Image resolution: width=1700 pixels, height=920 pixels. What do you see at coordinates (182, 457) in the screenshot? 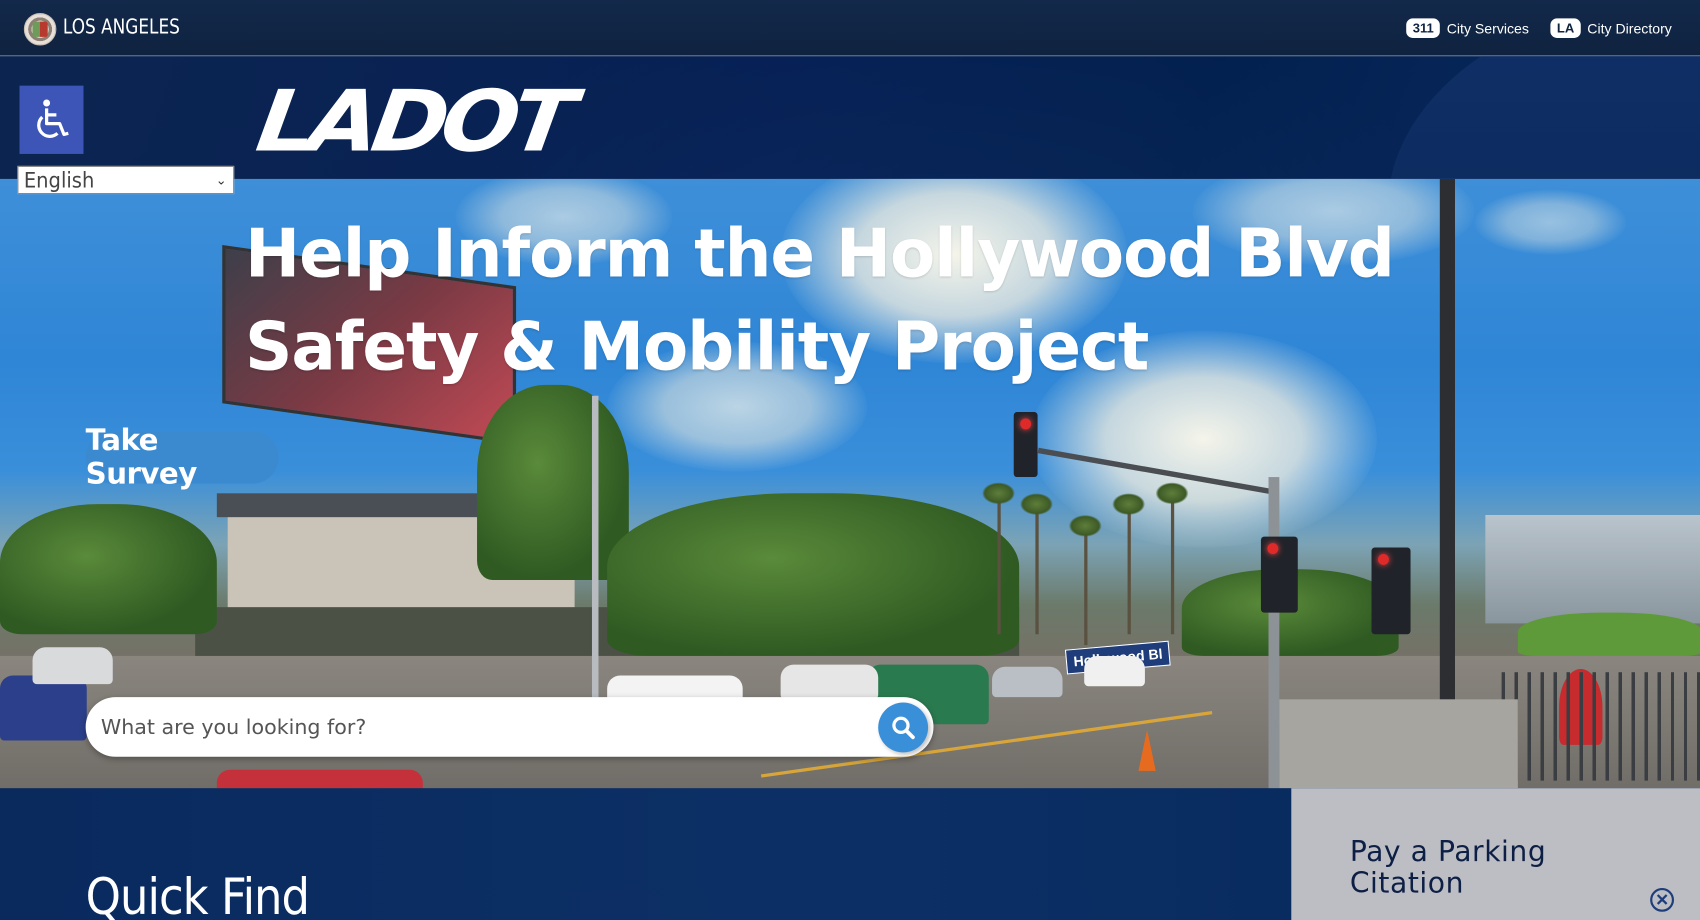
I see `take-survey-button: Take Survey` at bounding box center [182, 457].